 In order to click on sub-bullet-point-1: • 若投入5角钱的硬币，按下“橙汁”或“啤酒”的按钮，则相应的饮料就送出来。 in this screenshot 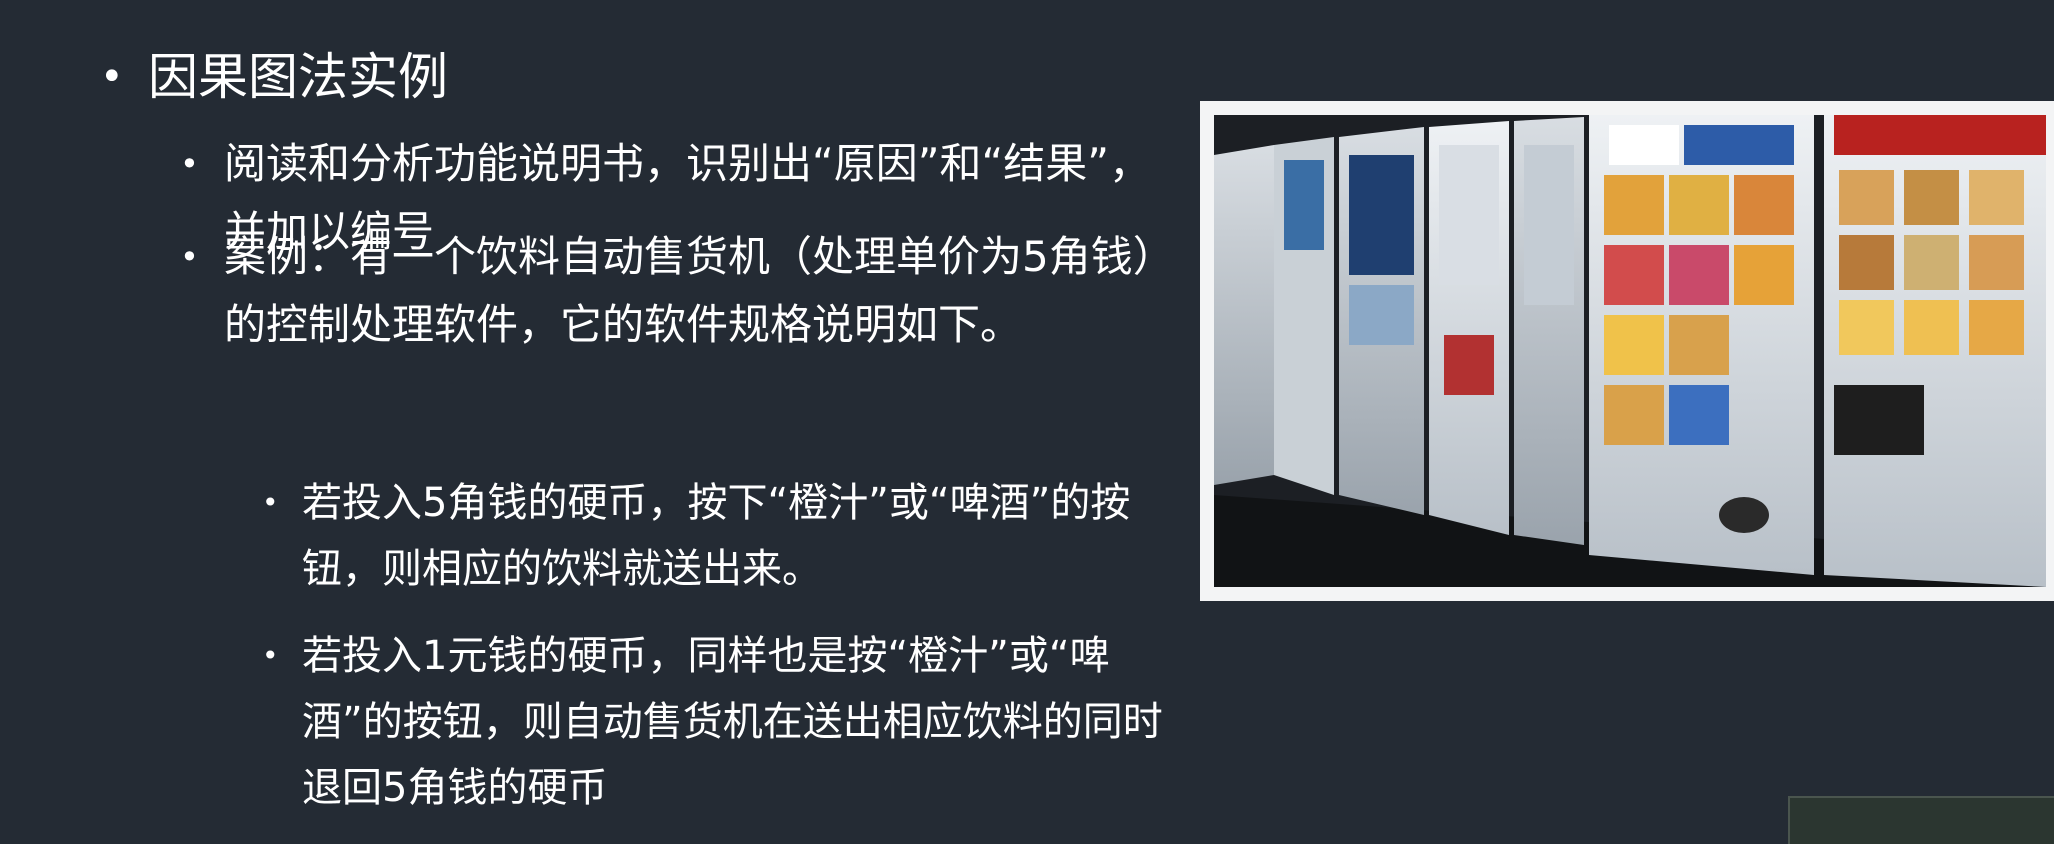, I will do `click(722, 536)`.